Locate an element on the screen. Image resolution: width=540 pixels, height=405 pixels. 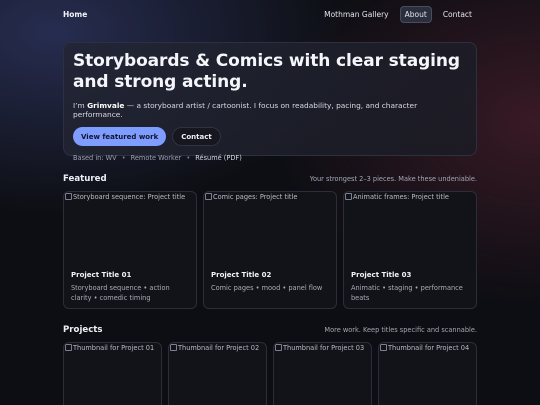
featured-card-image: Comic pages: Project title is located at coordinates (270, 229).